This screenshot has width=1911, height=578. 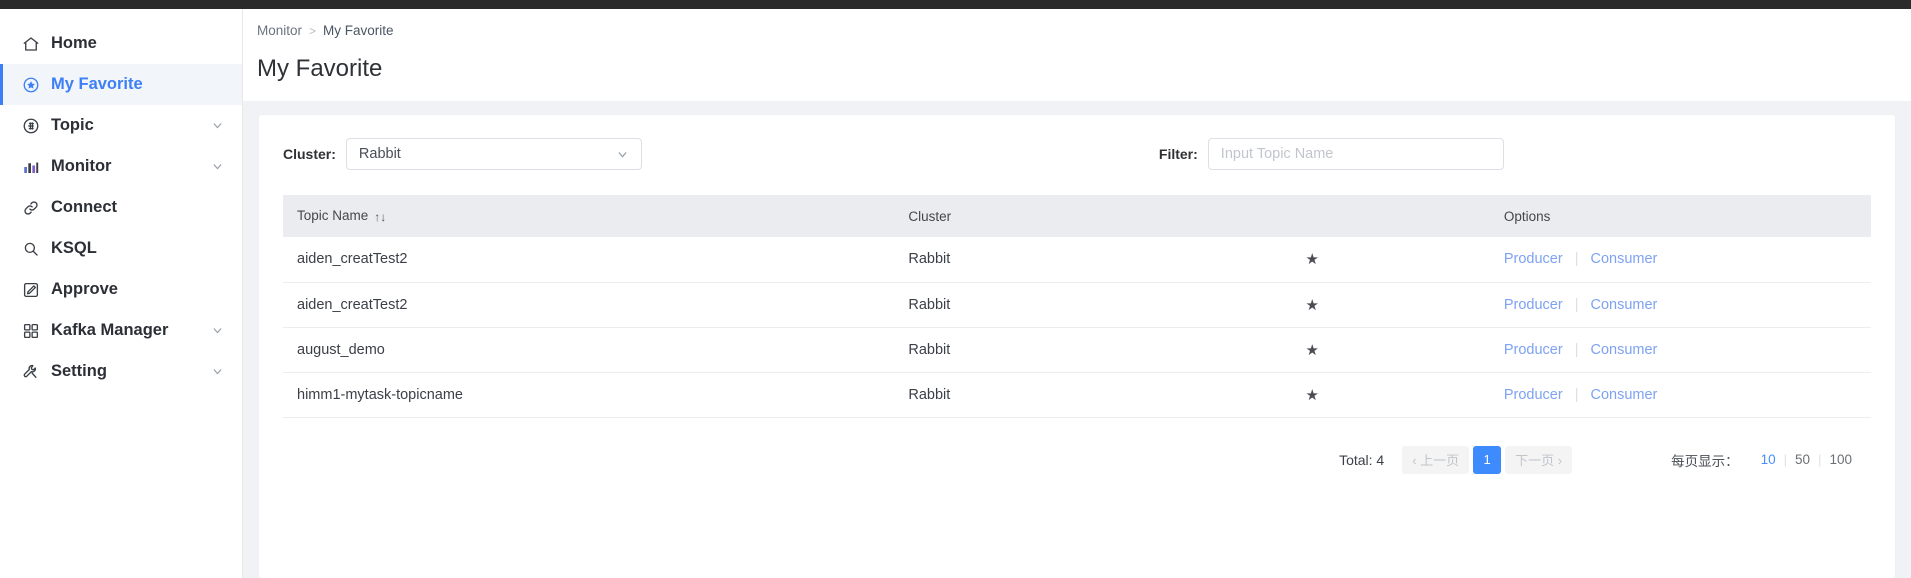 I want to click on sidebar-item-kafka-manager: Kafka Manager, so click(x=121, y=330).